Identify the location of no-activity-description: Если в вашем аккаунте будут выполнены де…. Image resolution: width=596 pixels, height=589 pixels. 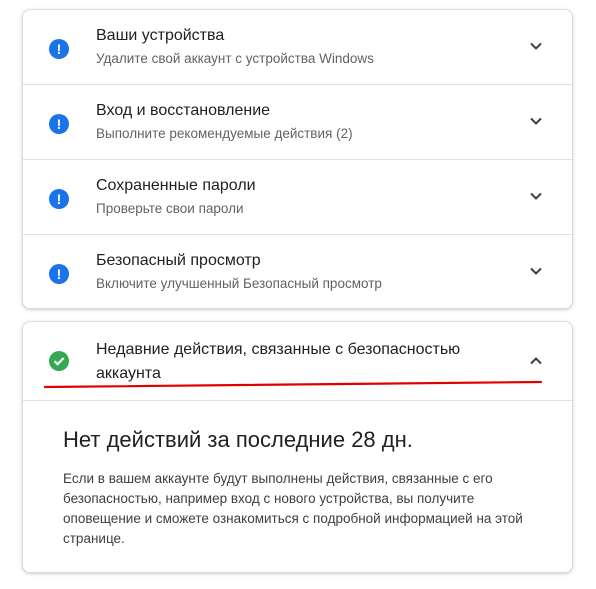
(293, 508).